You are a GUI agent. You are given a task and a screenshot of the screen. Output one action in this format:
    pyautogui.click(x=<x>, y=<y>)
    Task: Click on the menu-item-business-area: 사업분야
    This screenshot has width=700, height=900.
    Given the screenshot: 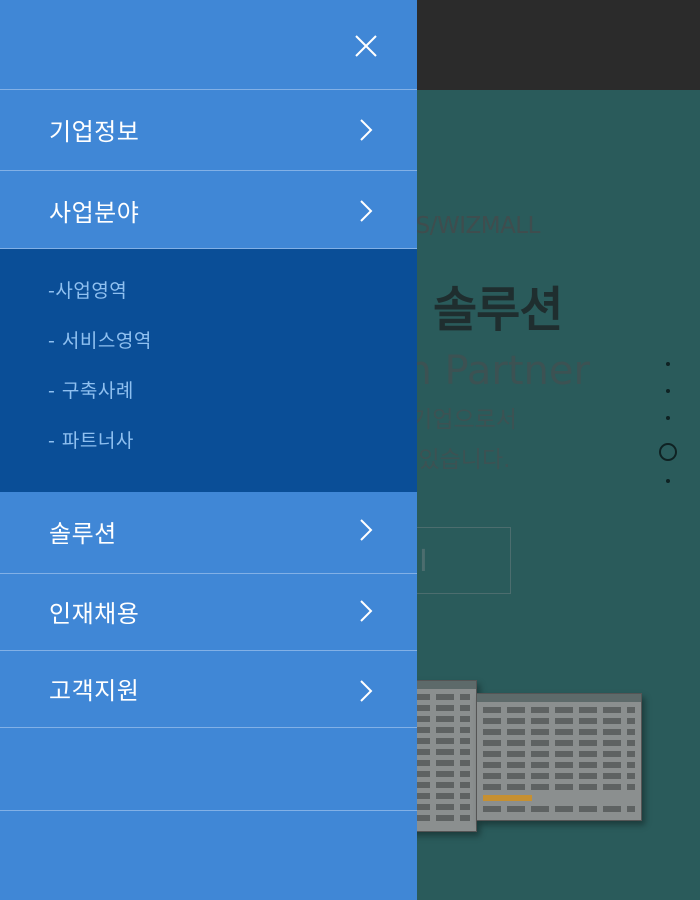 What is the action you would take?
    pyautogui.click(x=208, y=209)
    